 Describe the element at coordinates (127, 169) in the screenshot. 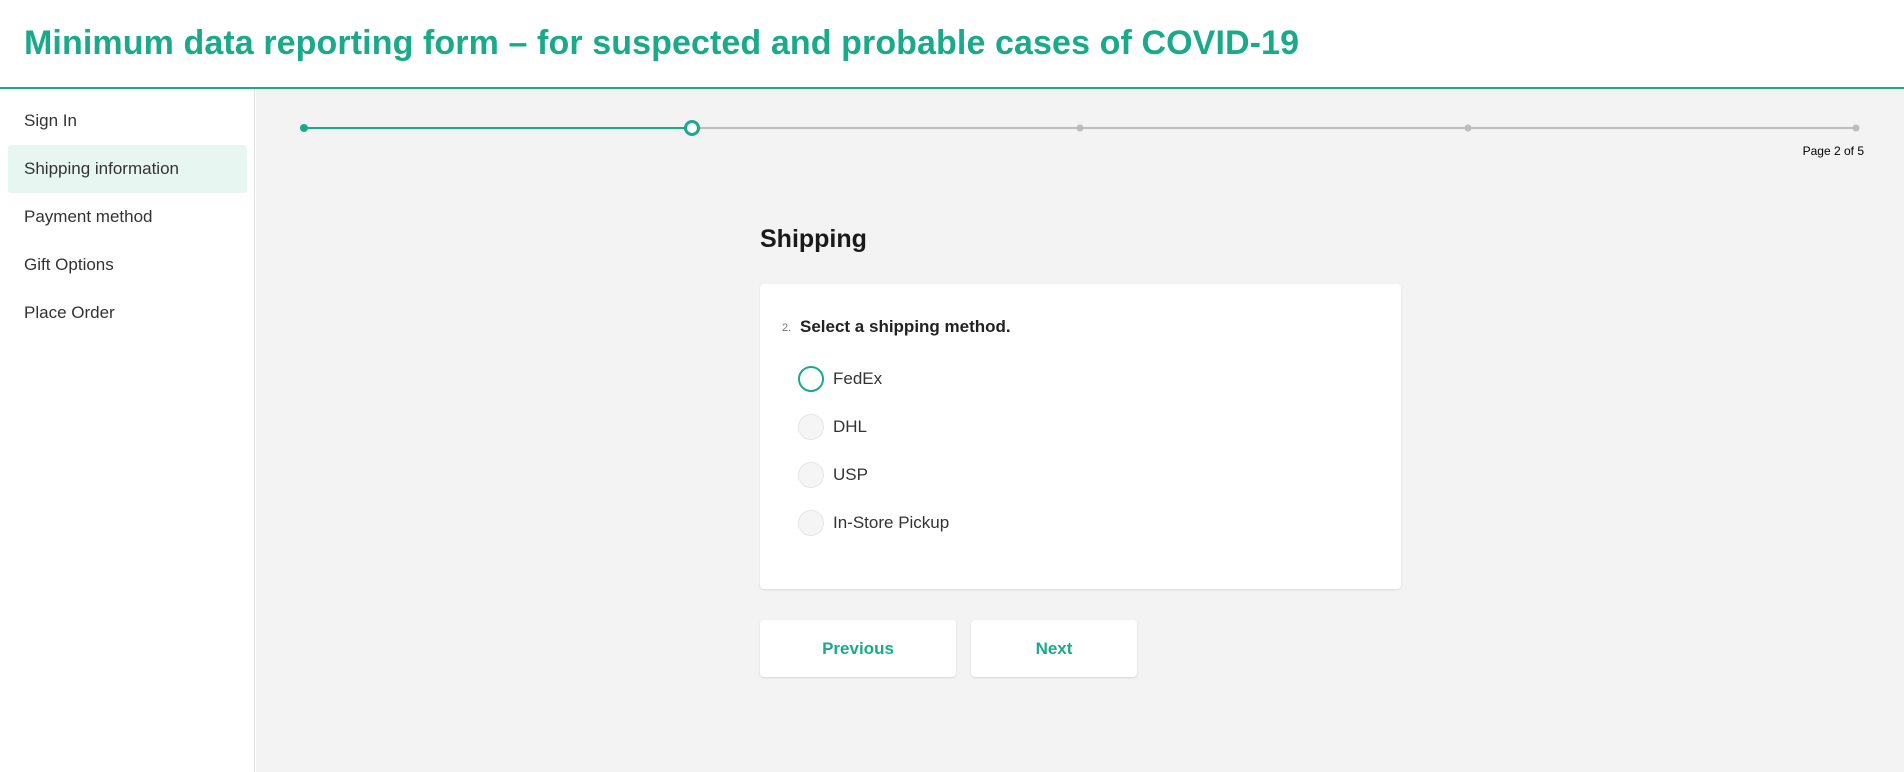

I see `sidebar-item-shipping-information: Shipping information` at that location.